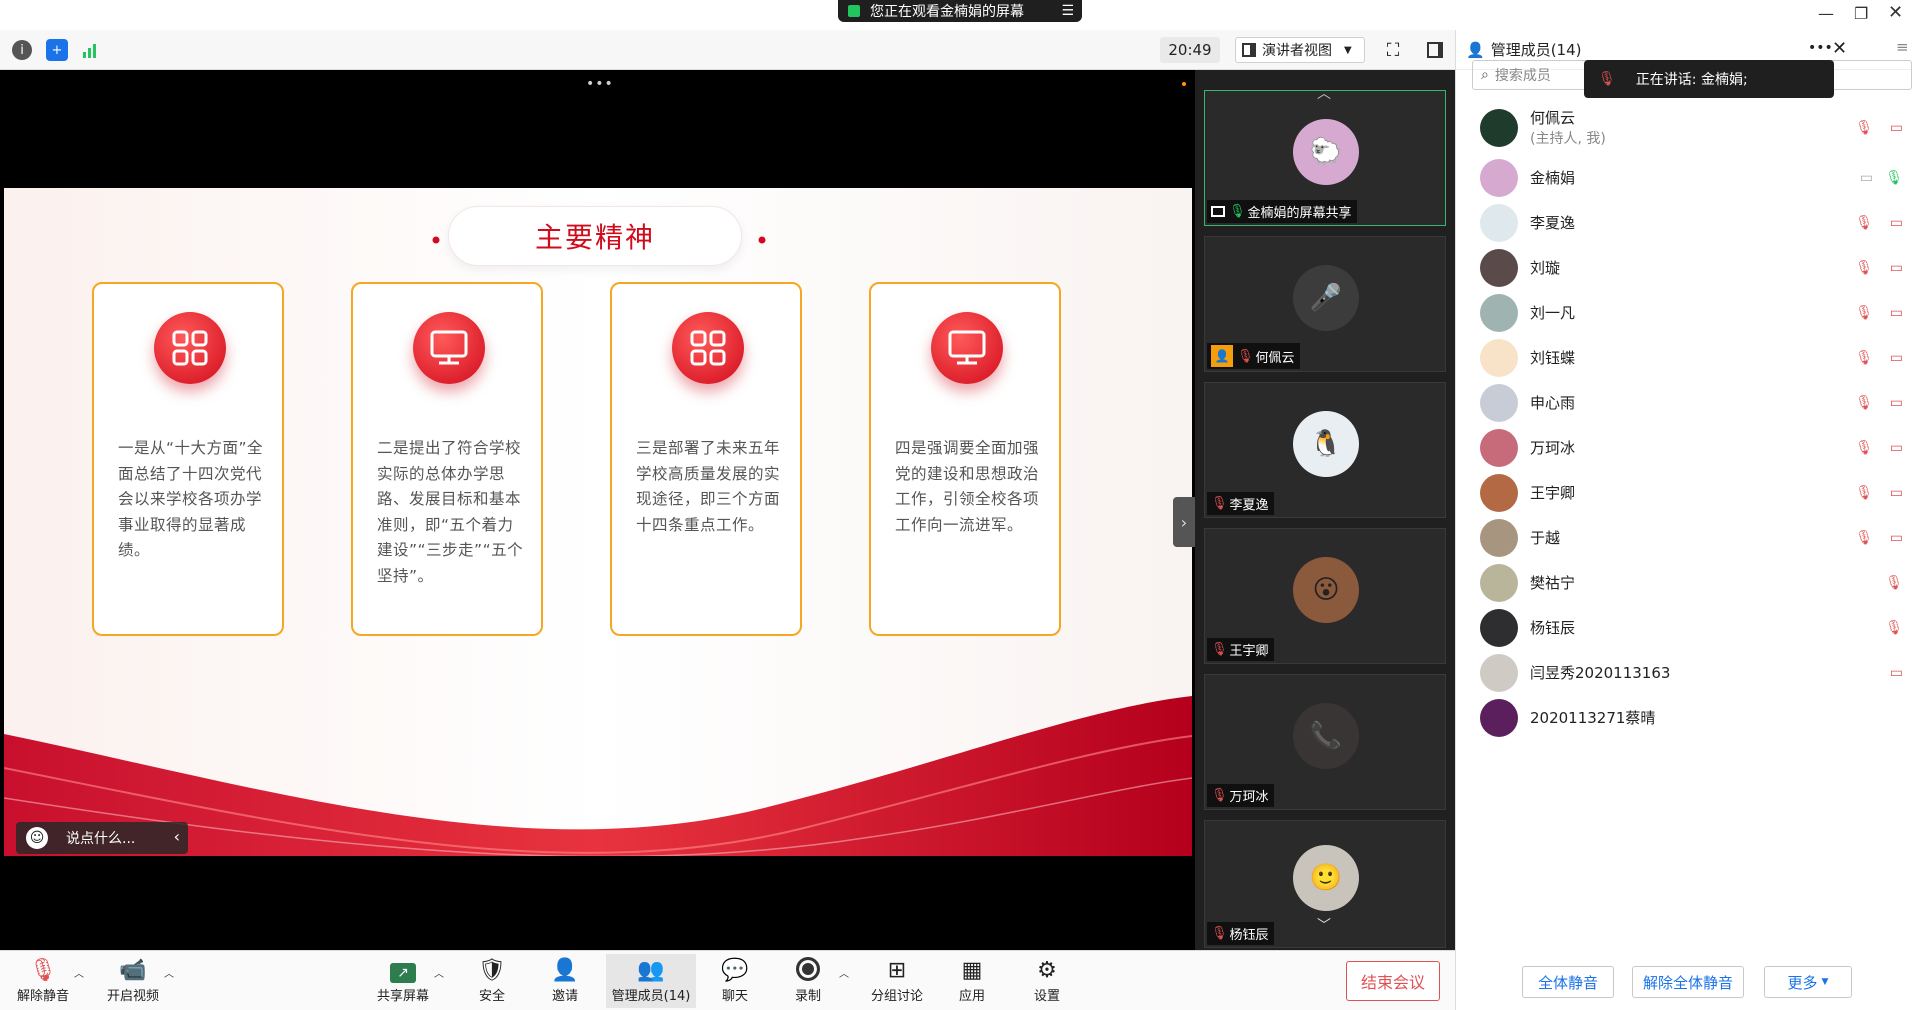 The height and width of the screenshot is (1010, 1912). Describe the element at coordinates (967, 348) in the screenshot. I see `monitor-icon` at that location.